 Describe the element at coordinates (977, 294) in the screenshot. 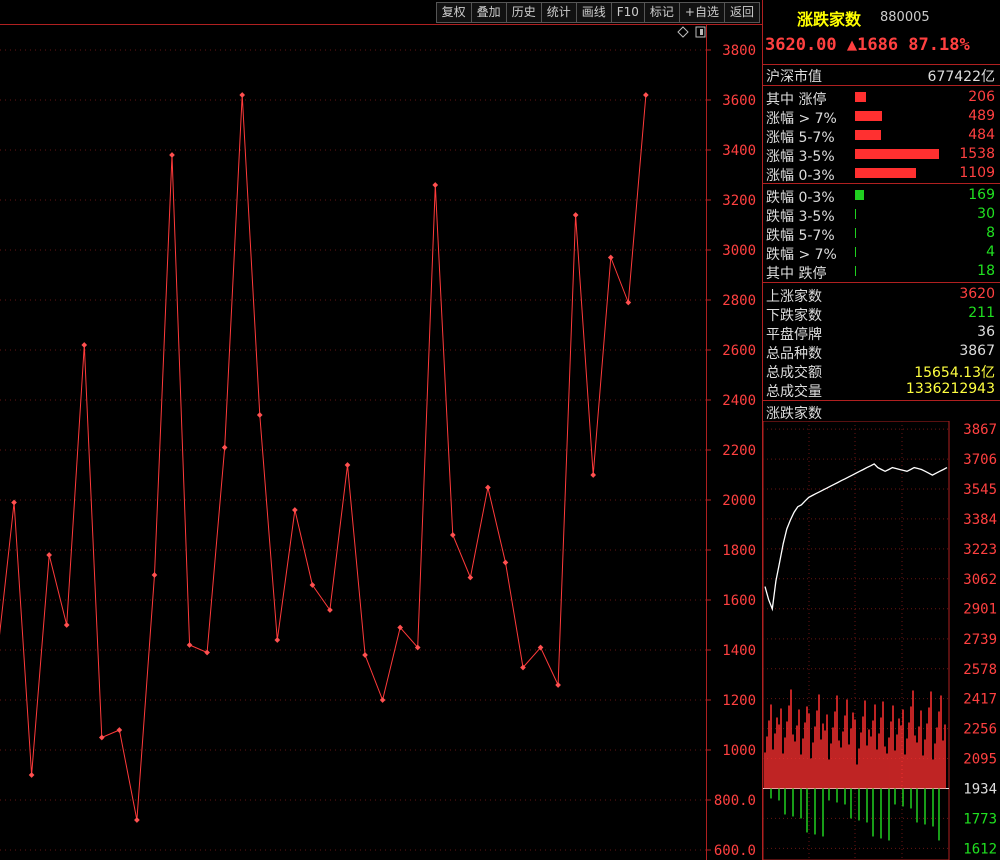

I see `stat-value: 3620` at that location.